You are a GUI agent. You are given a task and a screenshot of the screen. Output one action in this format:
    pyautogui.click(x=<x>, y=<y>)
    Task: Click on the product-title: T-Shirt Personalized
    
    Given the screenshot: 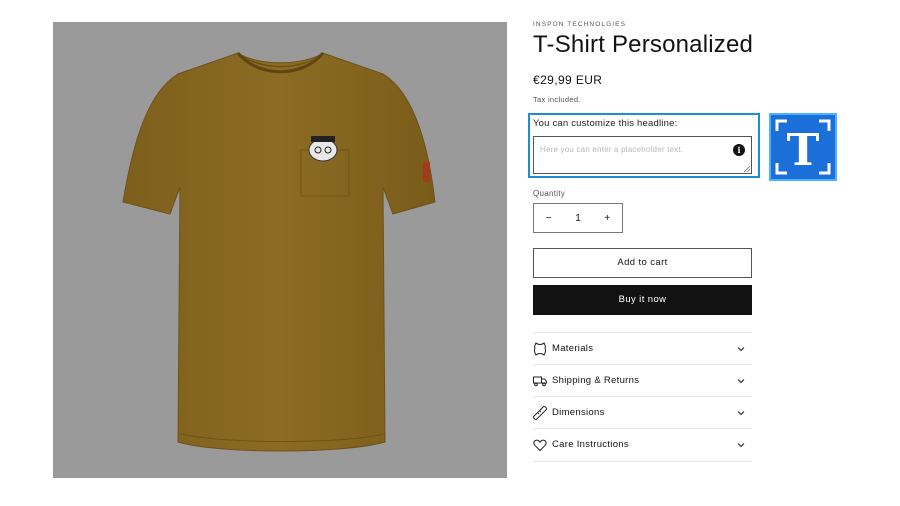 What is the action you would take?
    pyautogui.click(x=643, y=44)
    